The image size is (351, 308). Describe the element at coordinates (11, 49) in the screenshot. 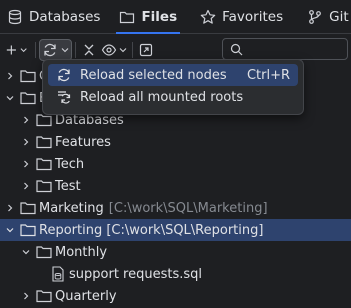

I see `add-icon` at that location.